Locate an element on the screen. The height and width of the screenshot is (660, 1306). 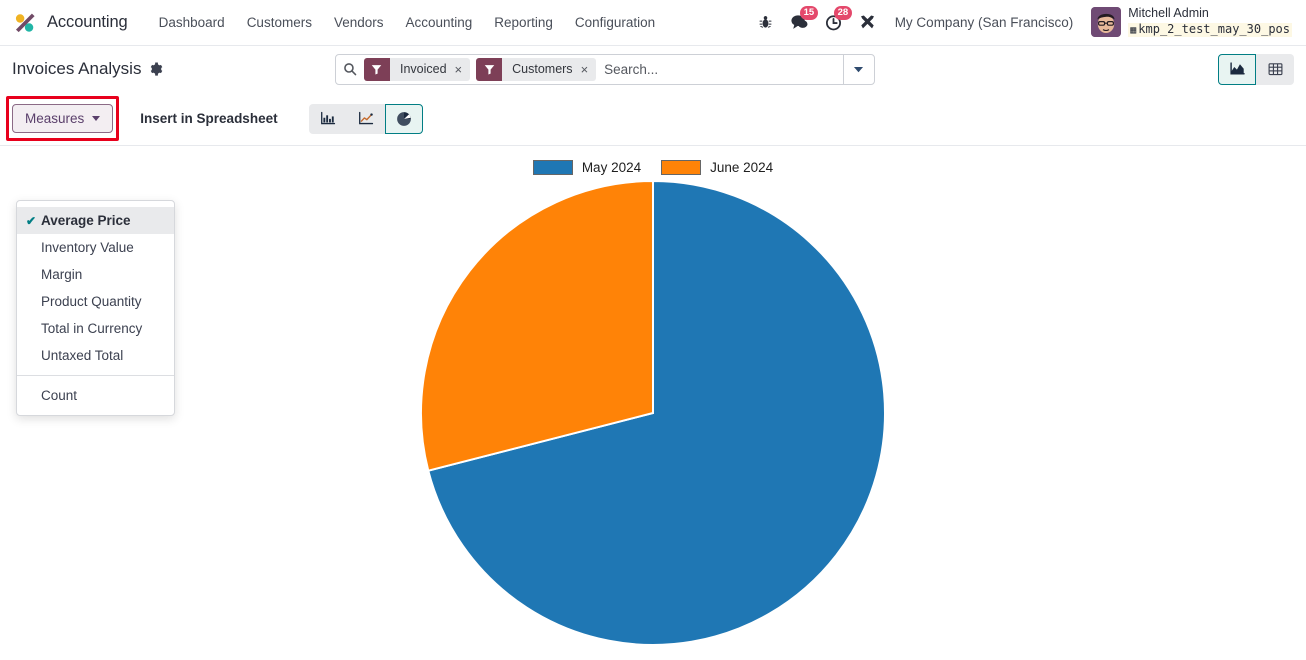
view-graph is located at coordinates (1237, 69).